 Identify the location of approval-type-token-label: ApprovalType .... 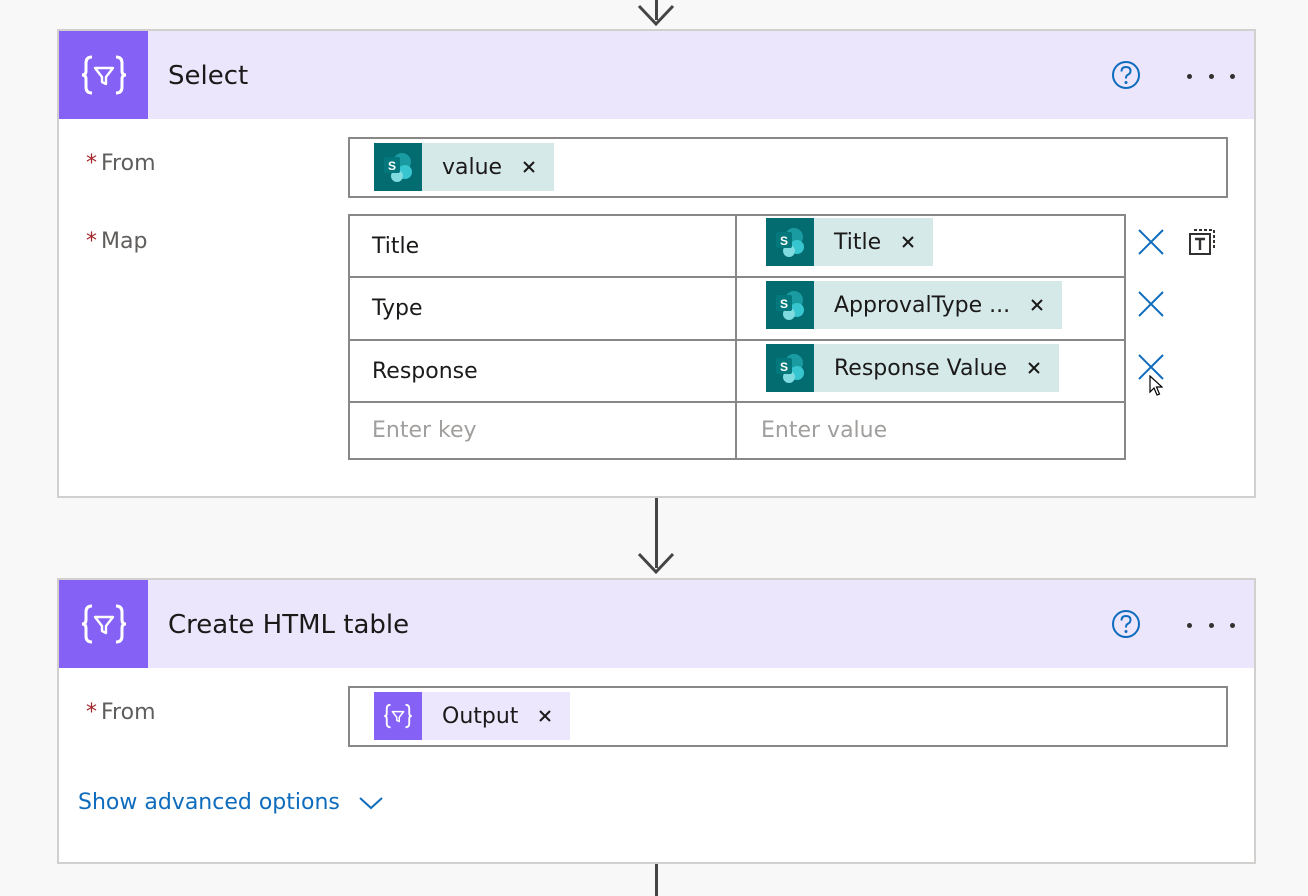
(922, 305).